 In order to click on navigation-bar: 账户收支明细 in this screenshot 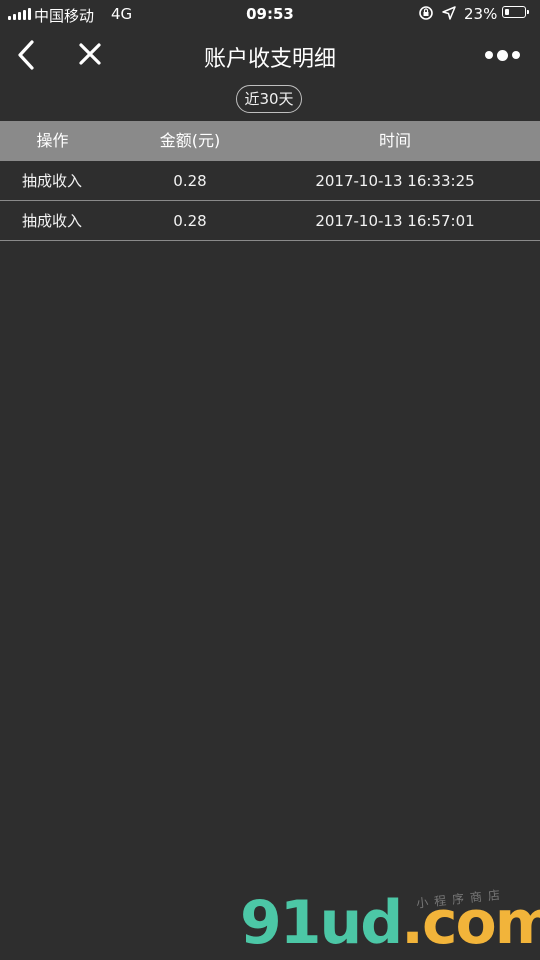, I will do `click(270, 56)`.